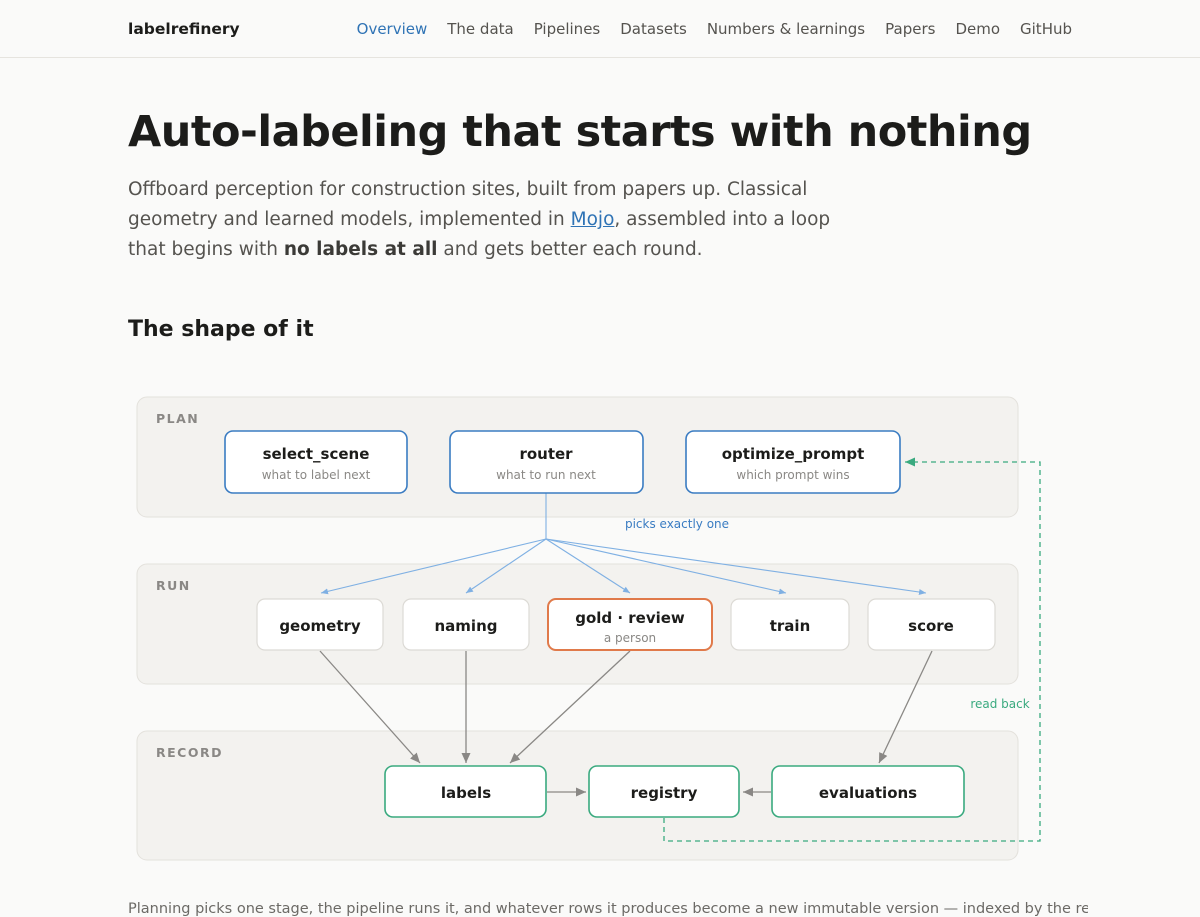  Describe the element at coordinates (630, 638) in the screenshot. I see `node-gold-review-subtitle: a person` at that location.